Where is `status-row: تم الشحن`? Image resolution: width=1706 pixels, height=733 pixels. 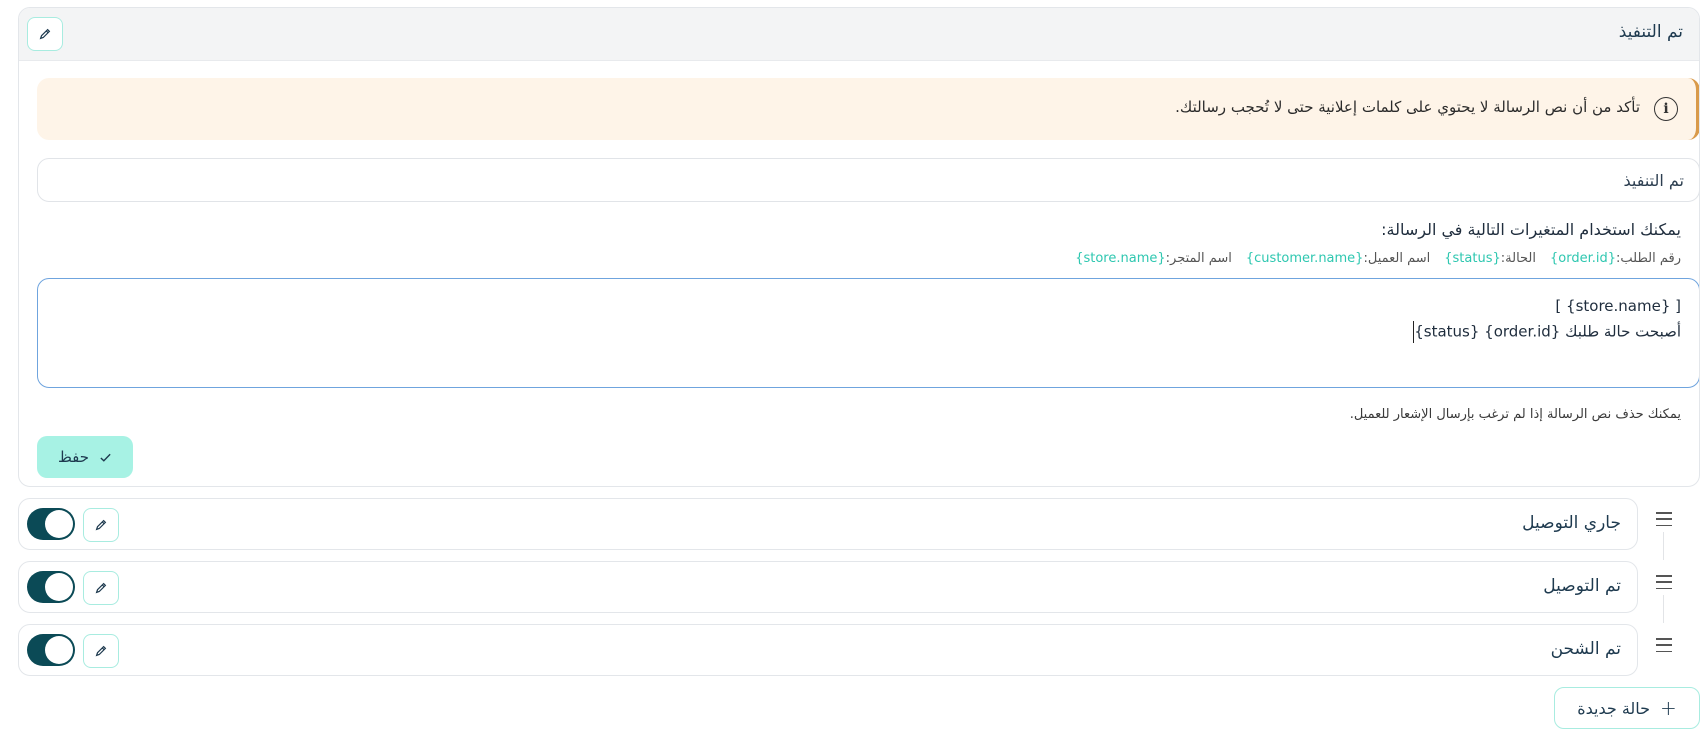 status-row: تم الشحن is located at coordinates (828, 650).